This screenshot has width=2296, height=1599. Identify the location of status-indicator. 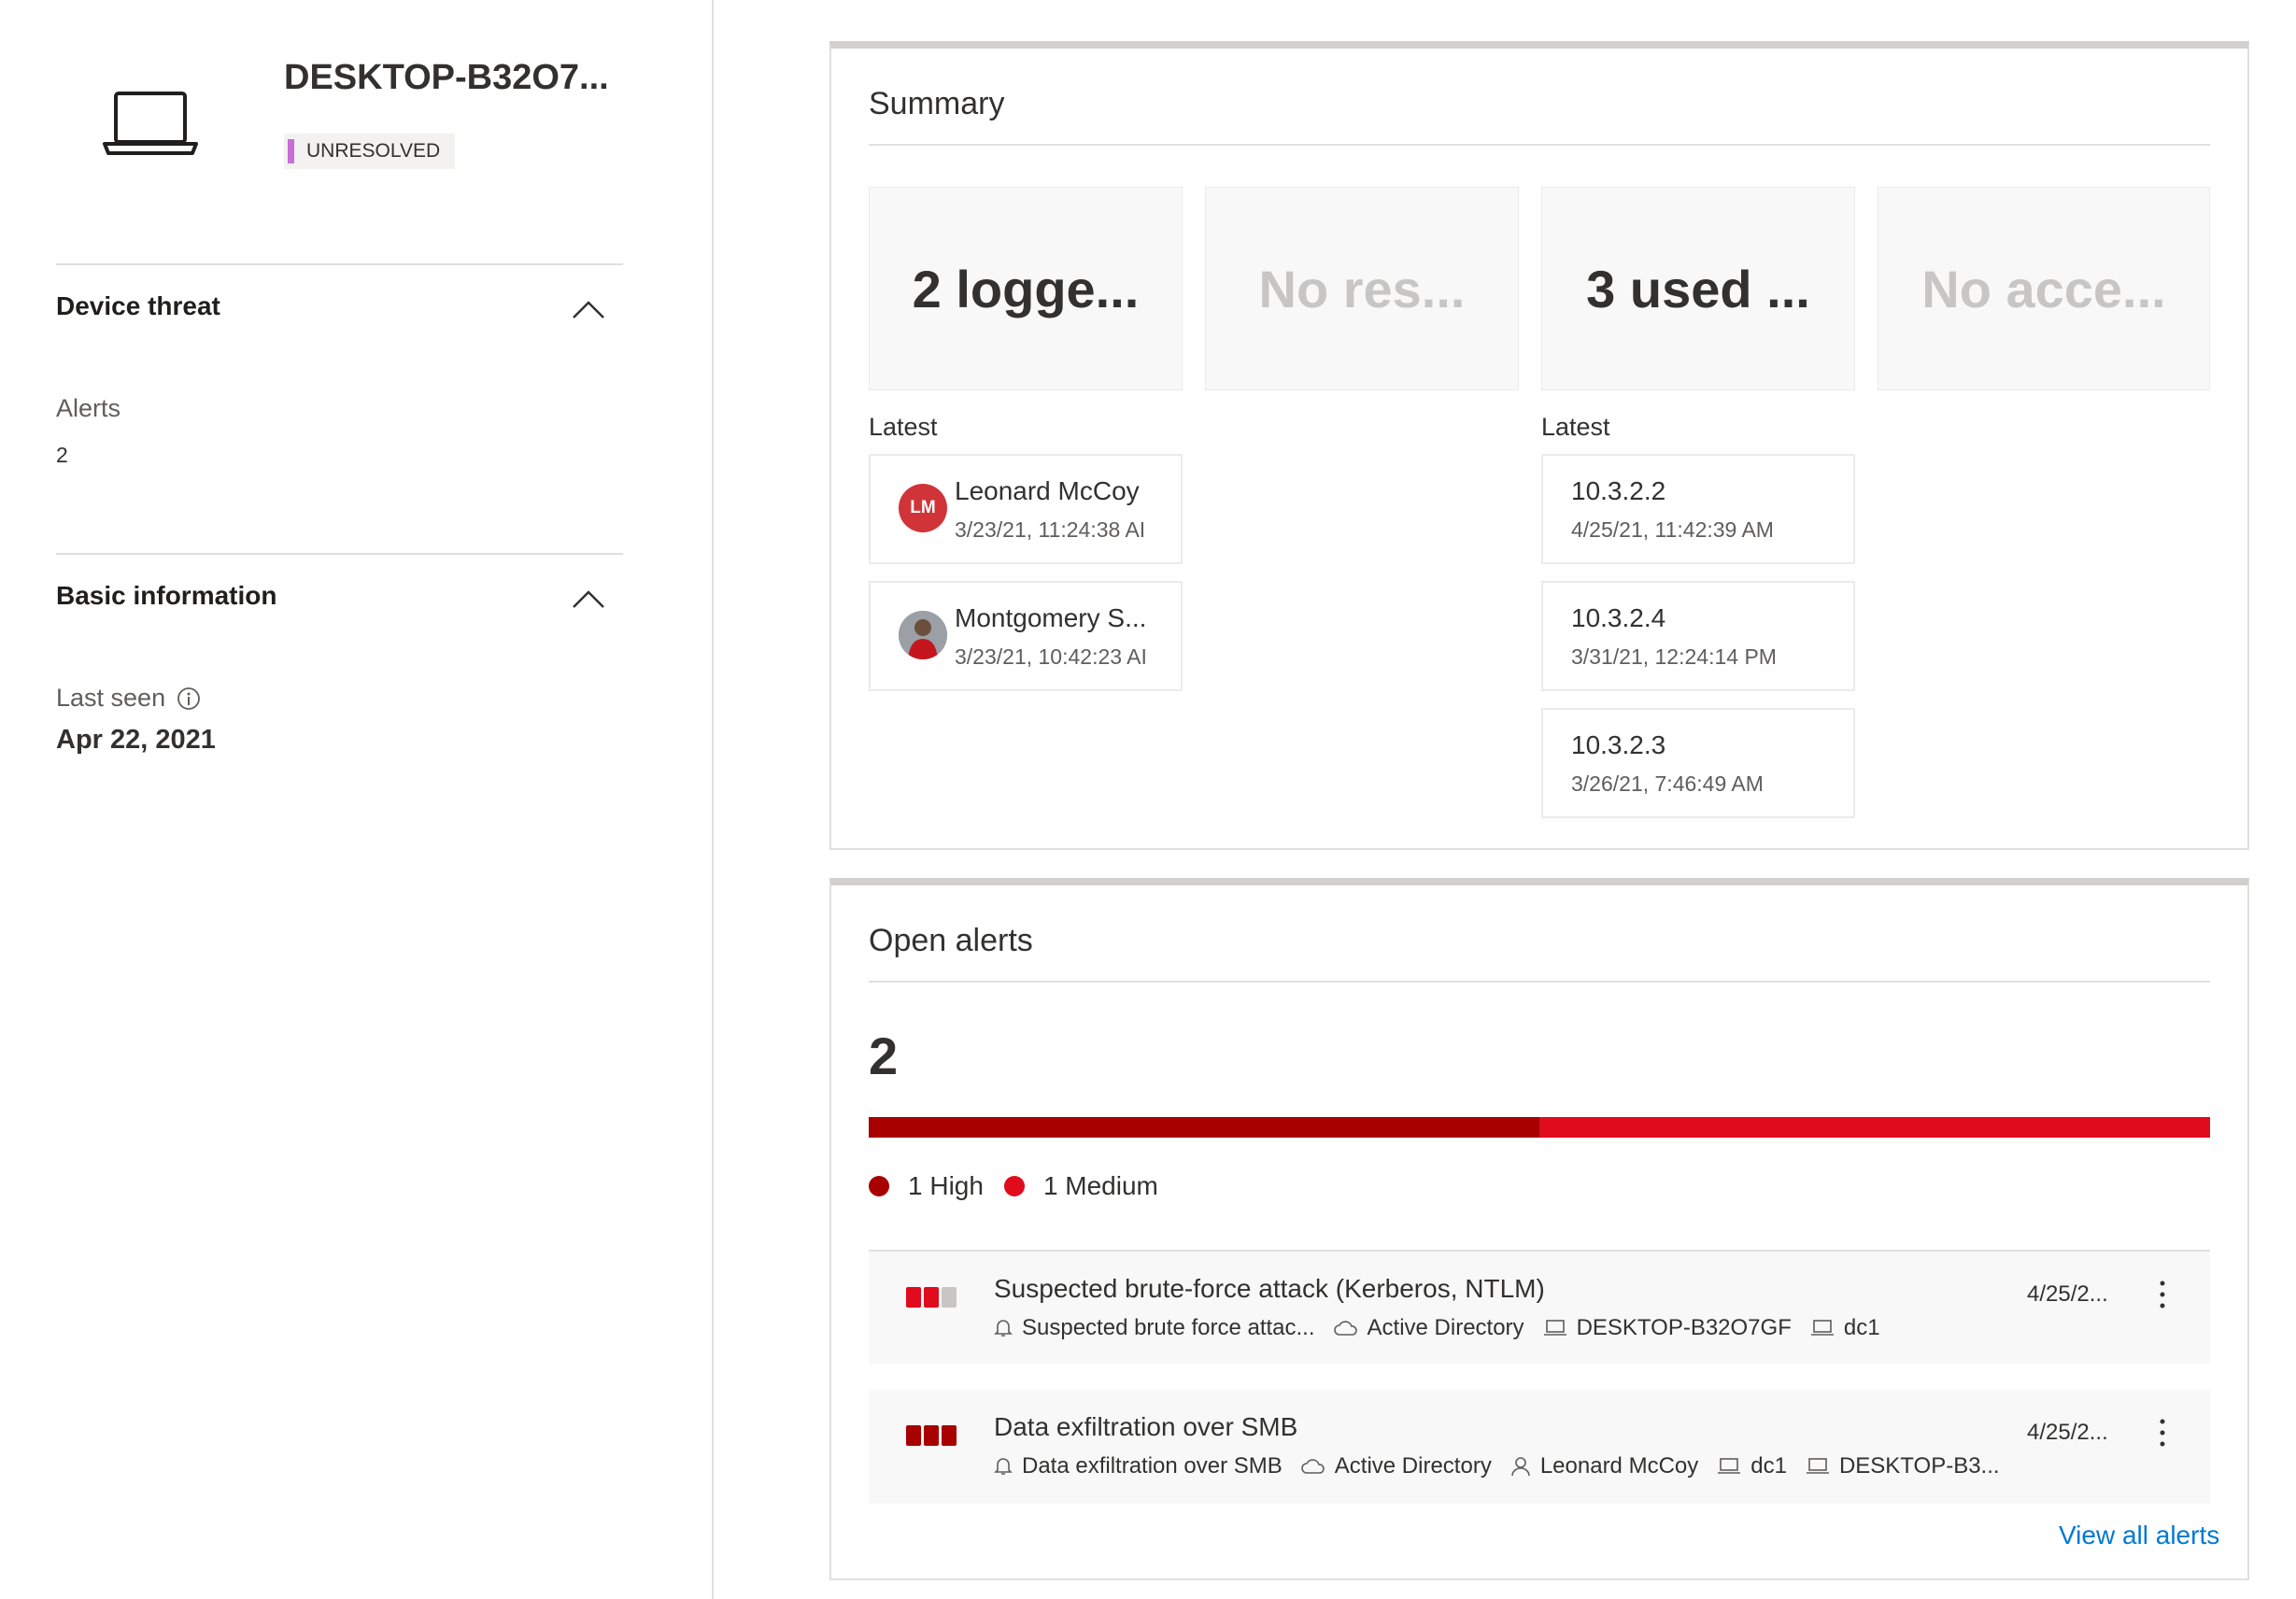
(291, 151).